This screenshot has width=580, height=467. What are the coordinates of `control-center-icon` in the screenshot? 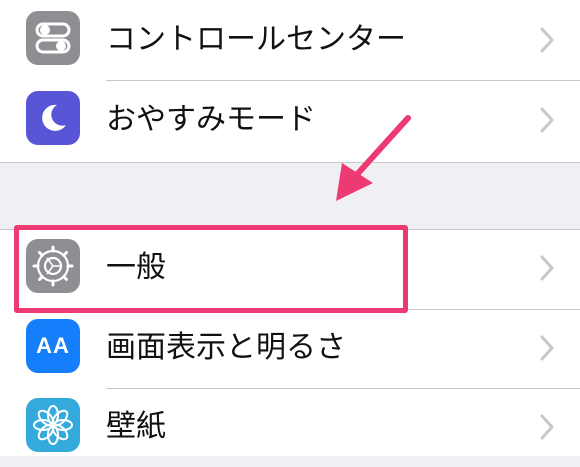 It's located at (53, 38).